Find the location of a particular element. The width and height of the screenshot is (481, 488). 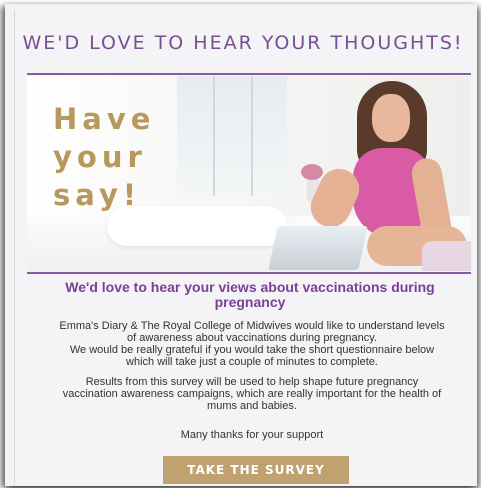

laptop is located at coordinates (318, 248).